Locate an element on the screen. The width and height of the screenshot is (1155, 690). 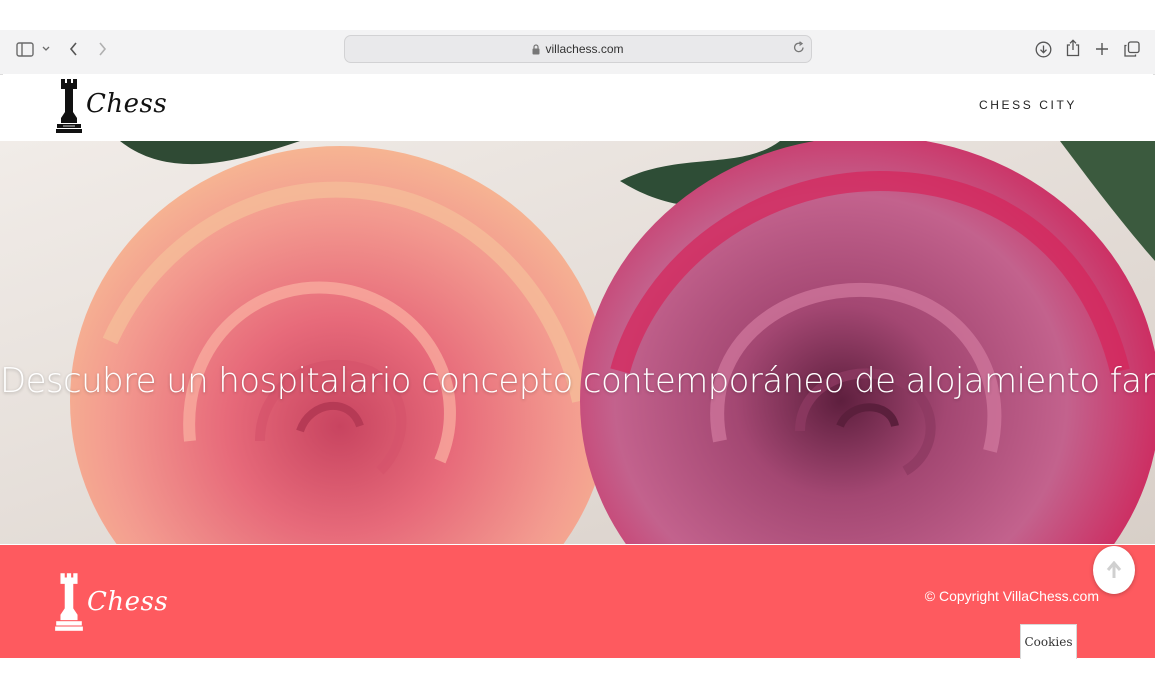
cookies-button: Cookies is located at coordinates (1048, 641).